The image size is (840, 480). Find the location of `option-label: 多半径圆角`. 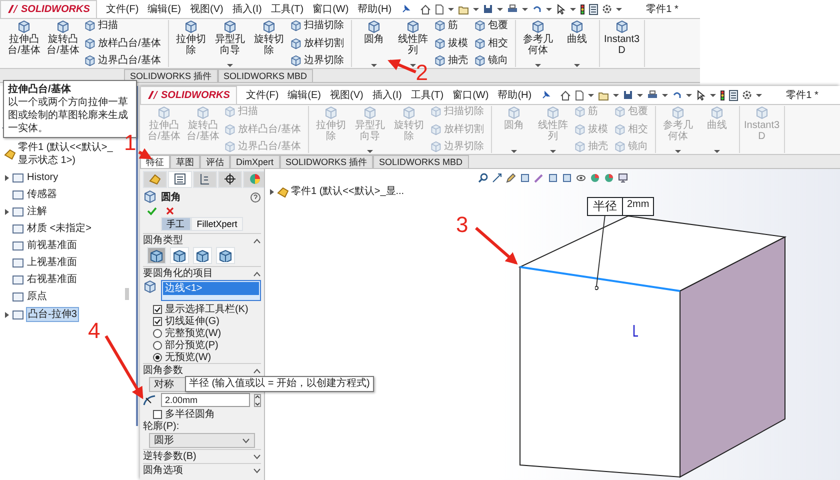

option-label: 多半径圆角 is located at coordinates (190, 414).